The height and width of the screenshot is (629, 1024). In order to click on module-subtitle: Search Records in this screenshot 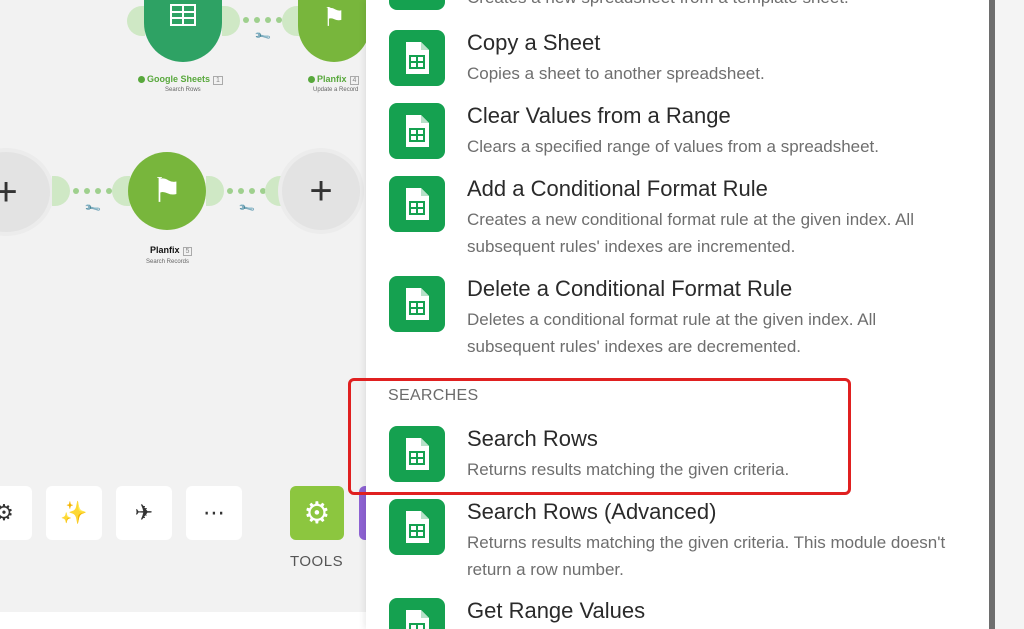, I will do `click(168, 262)`.